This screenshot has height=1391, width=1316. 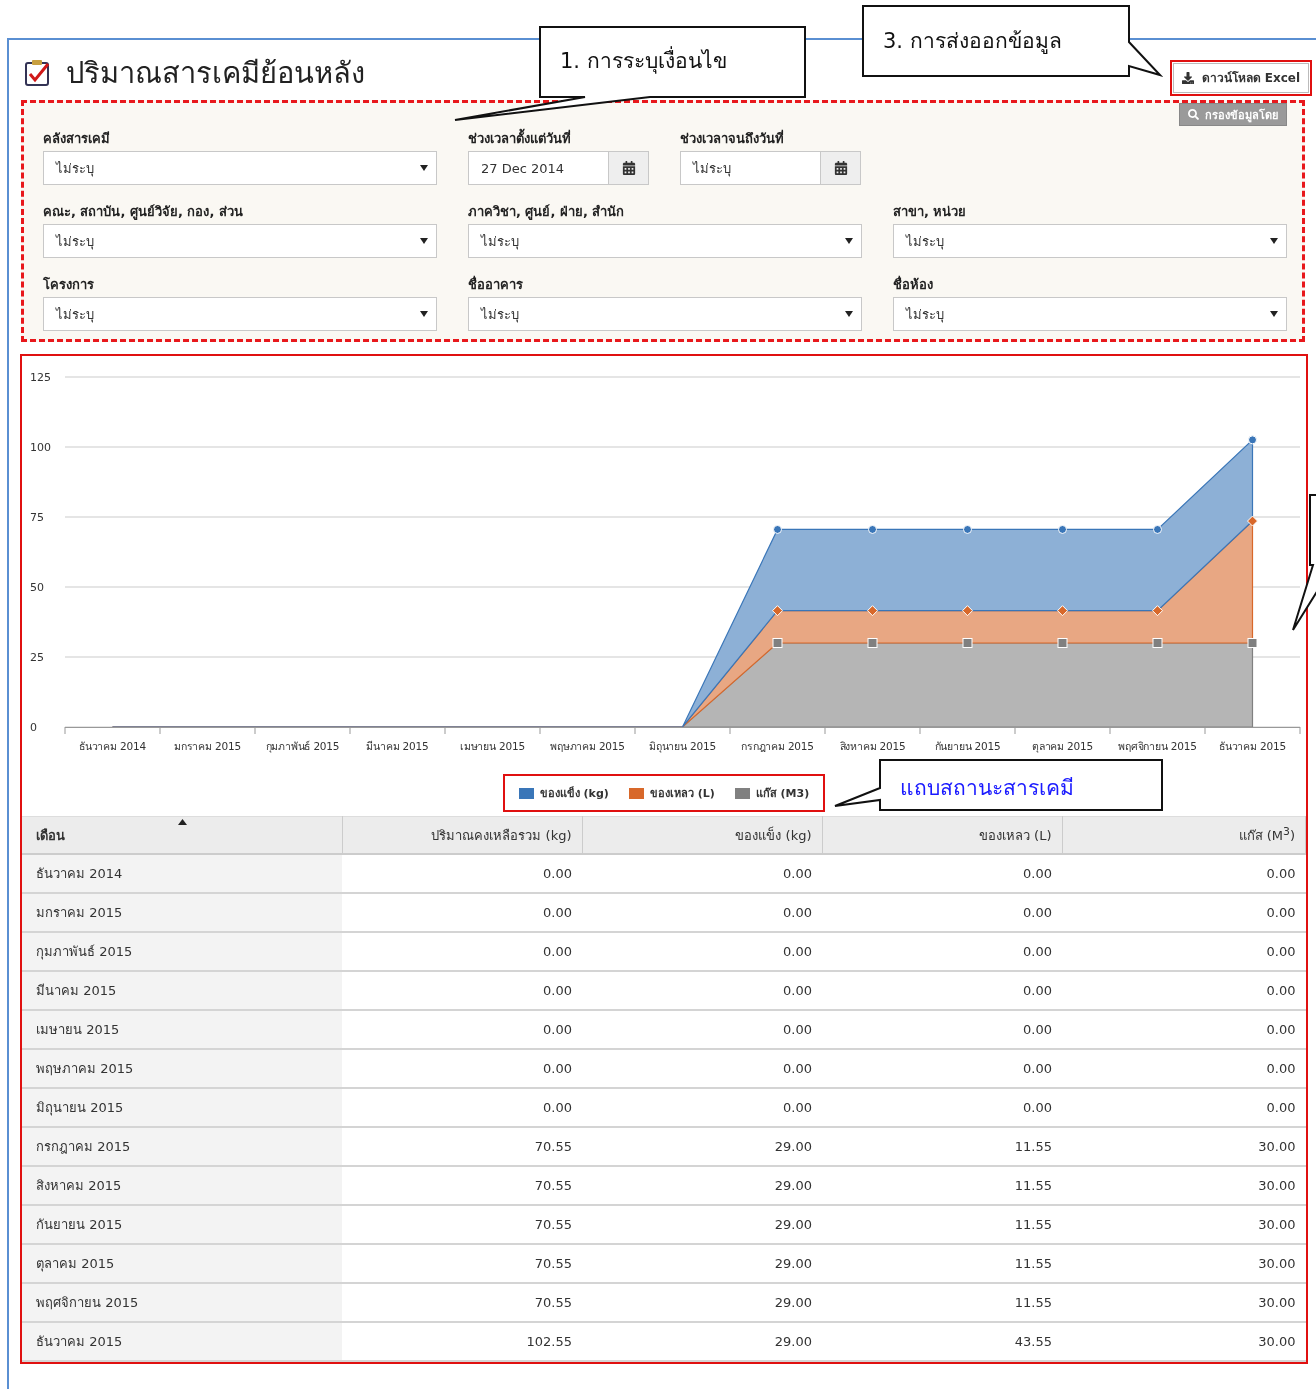 What do you see at coordinates (40, 447) in the screenshot?
I see `axis-label: 100` at bounding box center [40, 447].